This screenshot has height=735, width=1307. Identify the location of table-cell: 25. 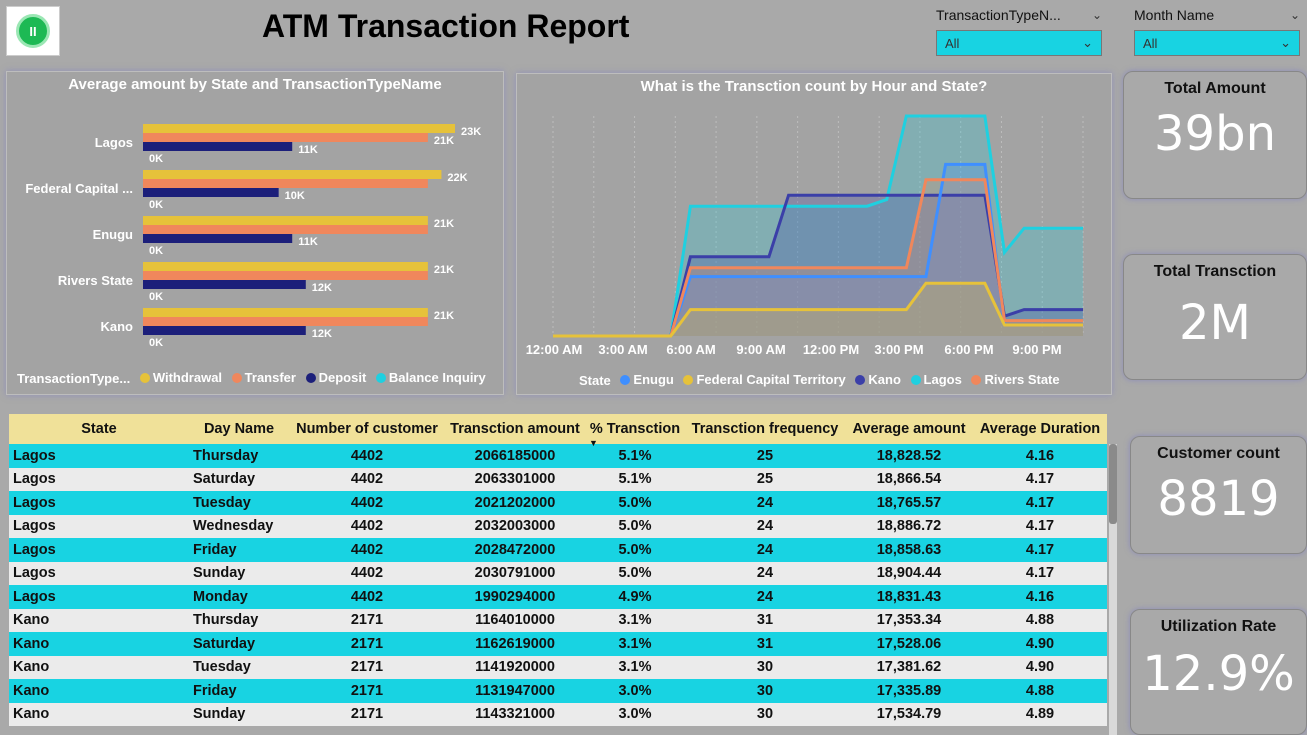
(765, 479).